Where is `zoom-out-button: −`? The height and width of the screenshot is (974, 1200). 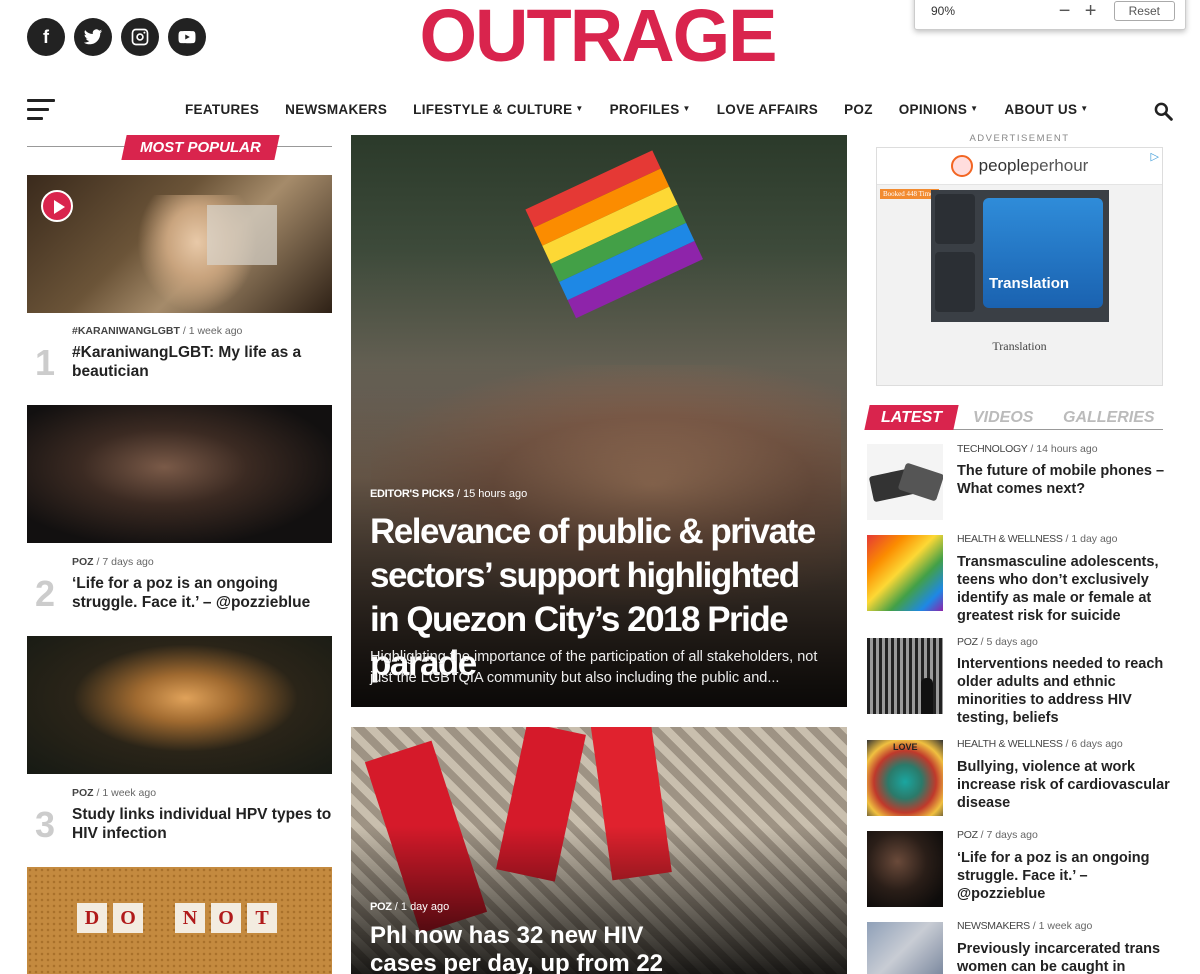 zoom-out-button: − is located at coordinates (1065, 11).